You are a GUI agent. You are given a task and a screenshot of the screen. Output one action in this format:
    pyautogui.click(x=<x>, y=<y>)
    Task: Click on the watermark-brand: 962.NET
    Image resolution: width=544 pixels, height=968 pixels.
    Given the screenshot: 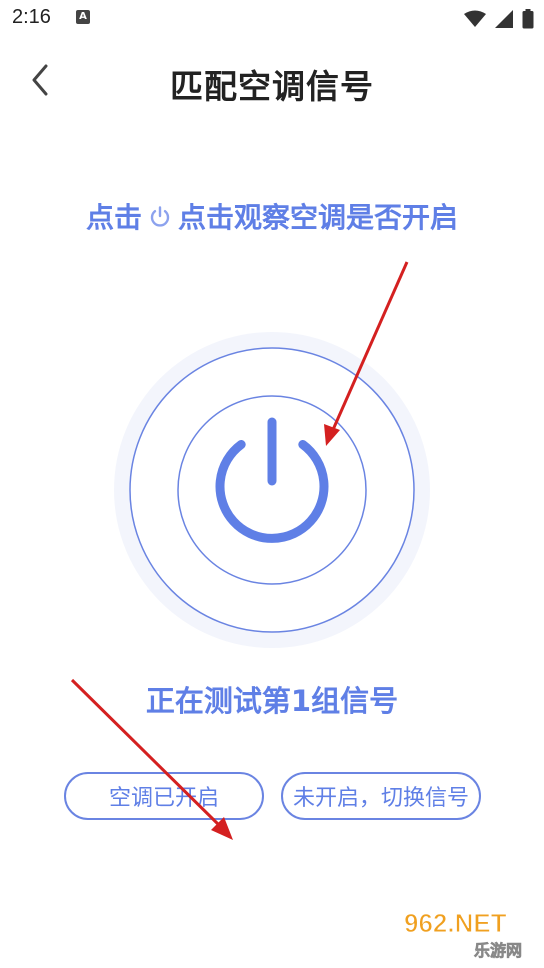 What is the action you would take?
    pyautogui.click(x=455, y=923)
    